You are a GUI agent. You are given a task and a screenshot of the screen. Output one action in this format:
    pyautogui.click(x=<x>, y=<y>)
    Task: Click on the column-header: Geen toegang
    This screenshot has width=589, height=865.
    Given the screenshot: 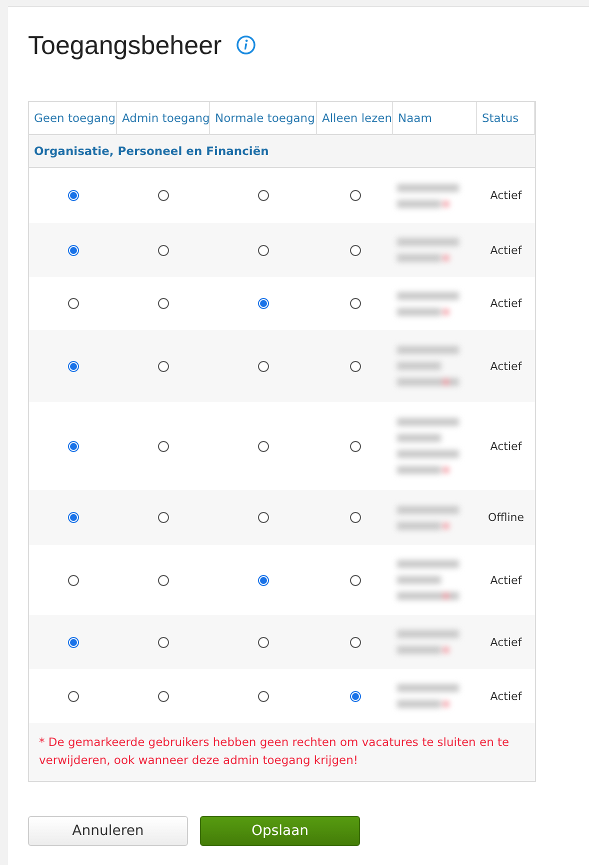 What is the action you would take?
    pyautogui.click(x=73, y=118)
    